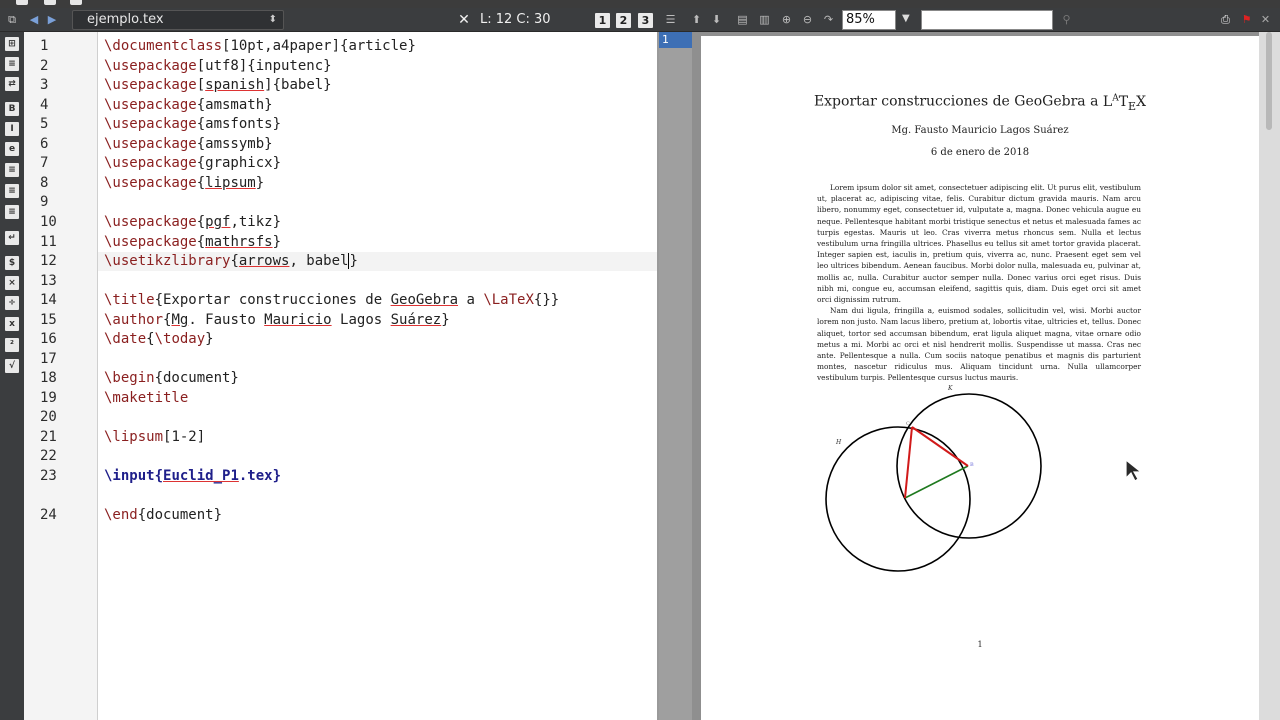 The height and width of the screenshot is (720, 1280). What do you see at coordinates (34, 20) in the screenshot?
I see `back-arrow-icon: ◀` at bounding box center [34, 20].